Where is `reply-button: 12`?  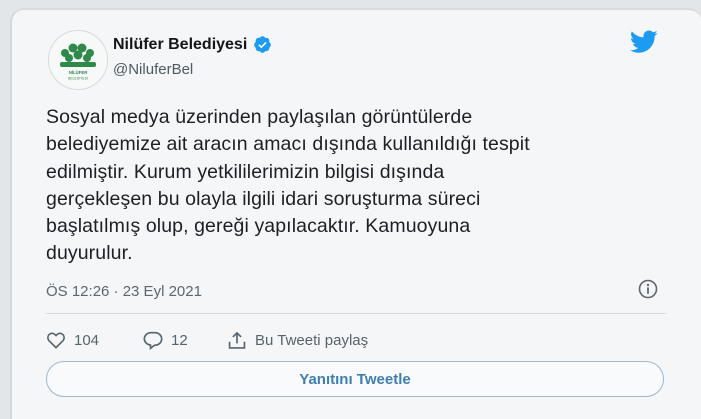
reply-button: 12 is located at coordinates (185, 340).